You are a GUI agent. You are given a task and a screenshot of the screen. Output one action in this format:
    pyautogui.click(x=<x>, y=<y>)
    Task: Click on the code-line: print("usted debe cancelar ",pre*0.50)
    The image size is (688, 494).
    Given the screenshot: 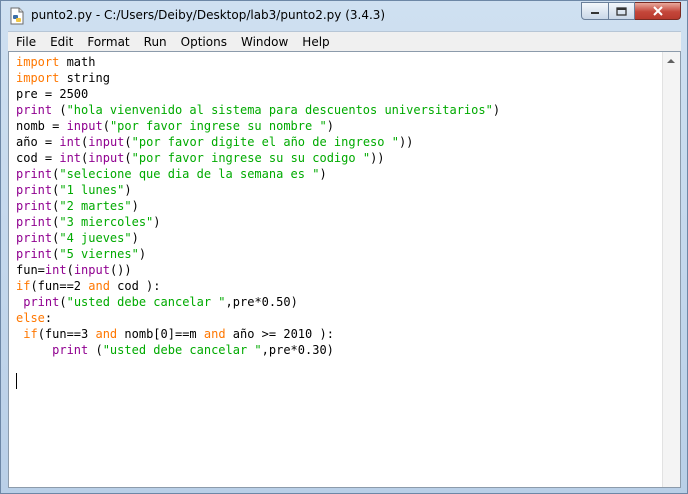 What is the action you would take?
    pyautogui.click(x=258, y=302)
    